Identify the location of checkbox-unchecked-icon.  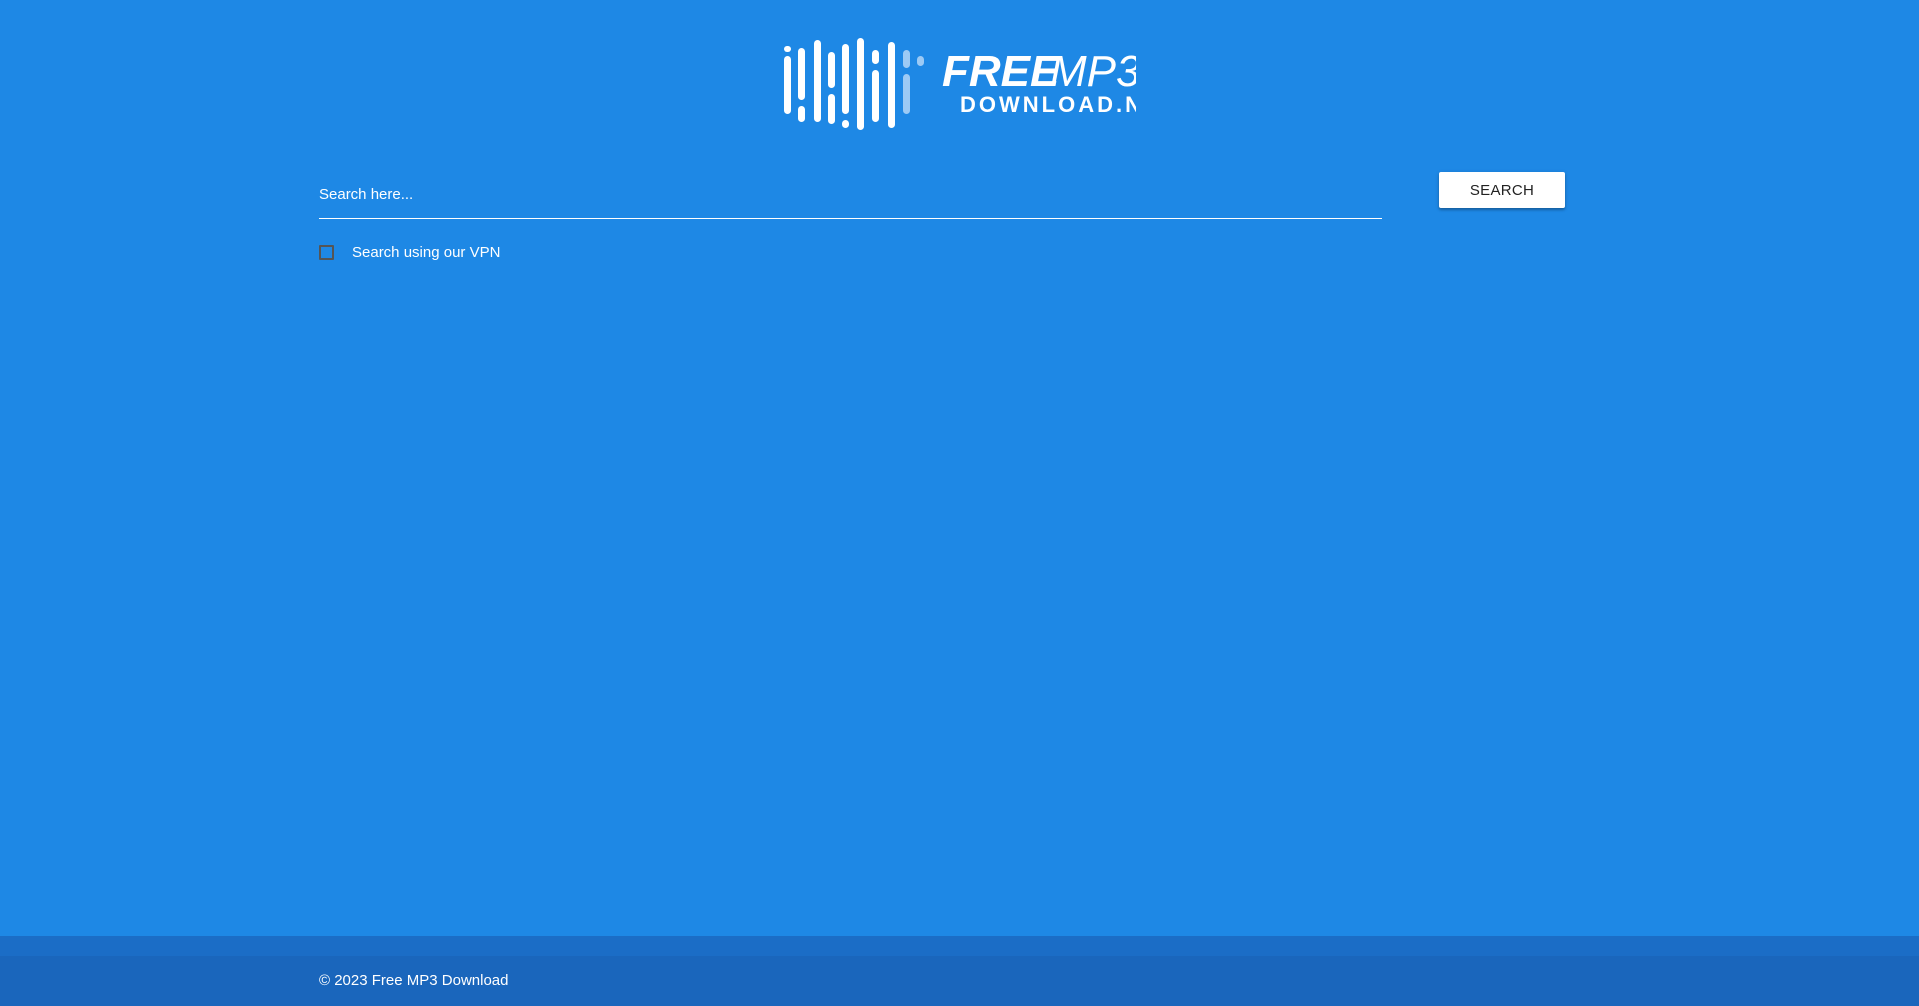
(326, 252).